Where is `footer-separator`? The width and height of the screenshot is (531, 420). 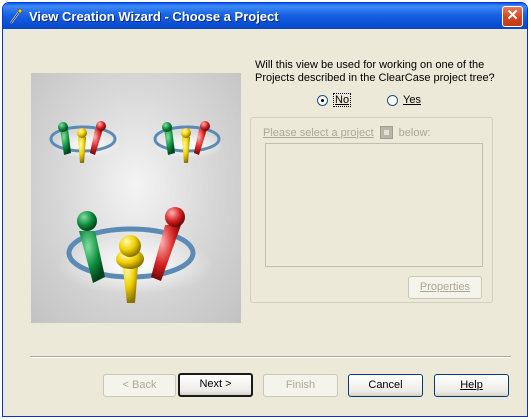
footer-separator is located at coordinates (270, 357).